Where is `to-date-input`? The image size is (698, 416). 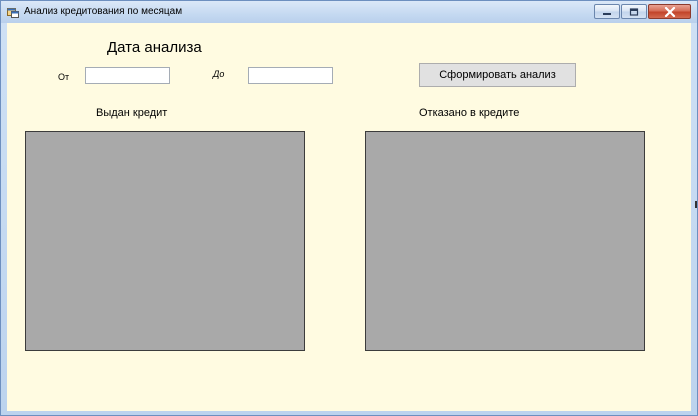 to-date-input is located at coordinates (290, 75).